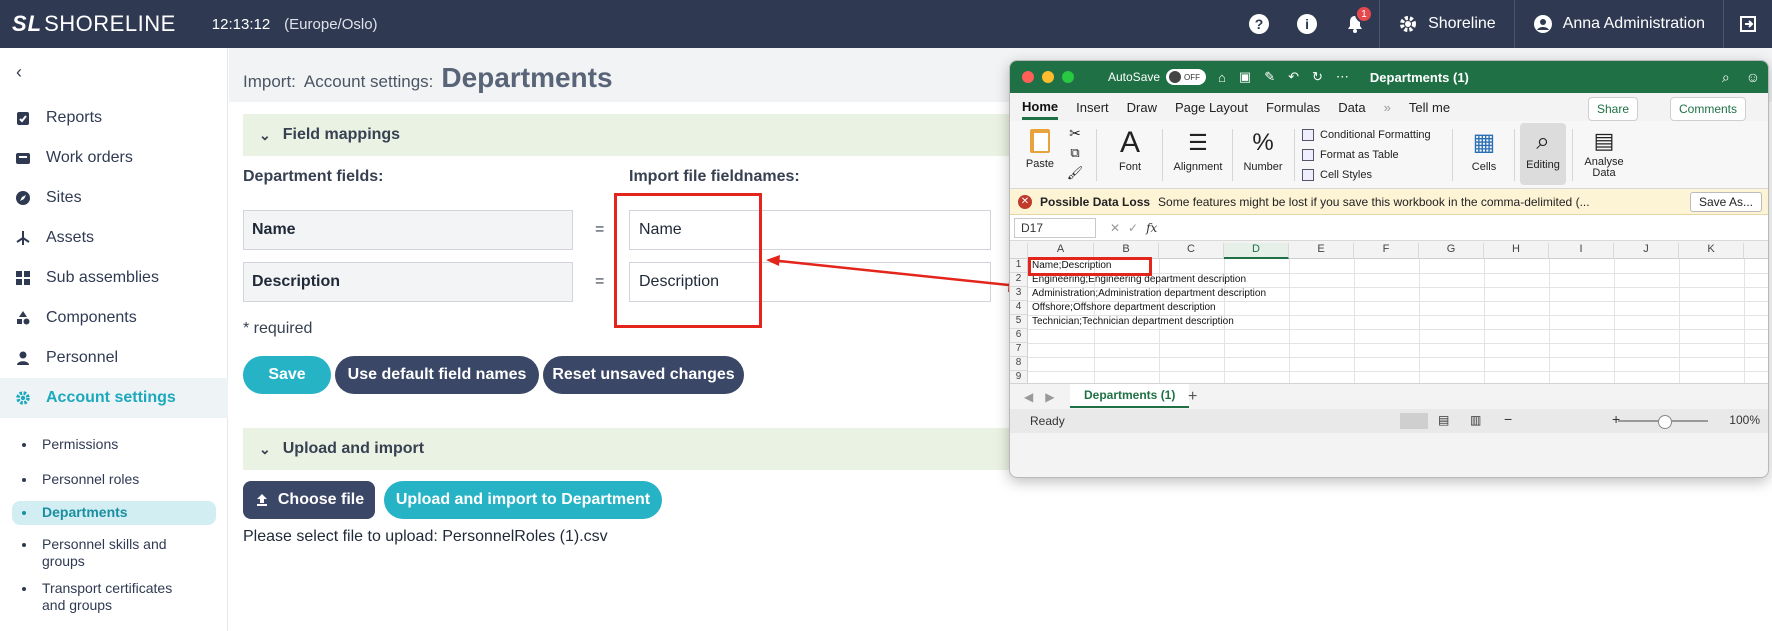  I want to click on cells-label: Cells, so click(1484, 167).